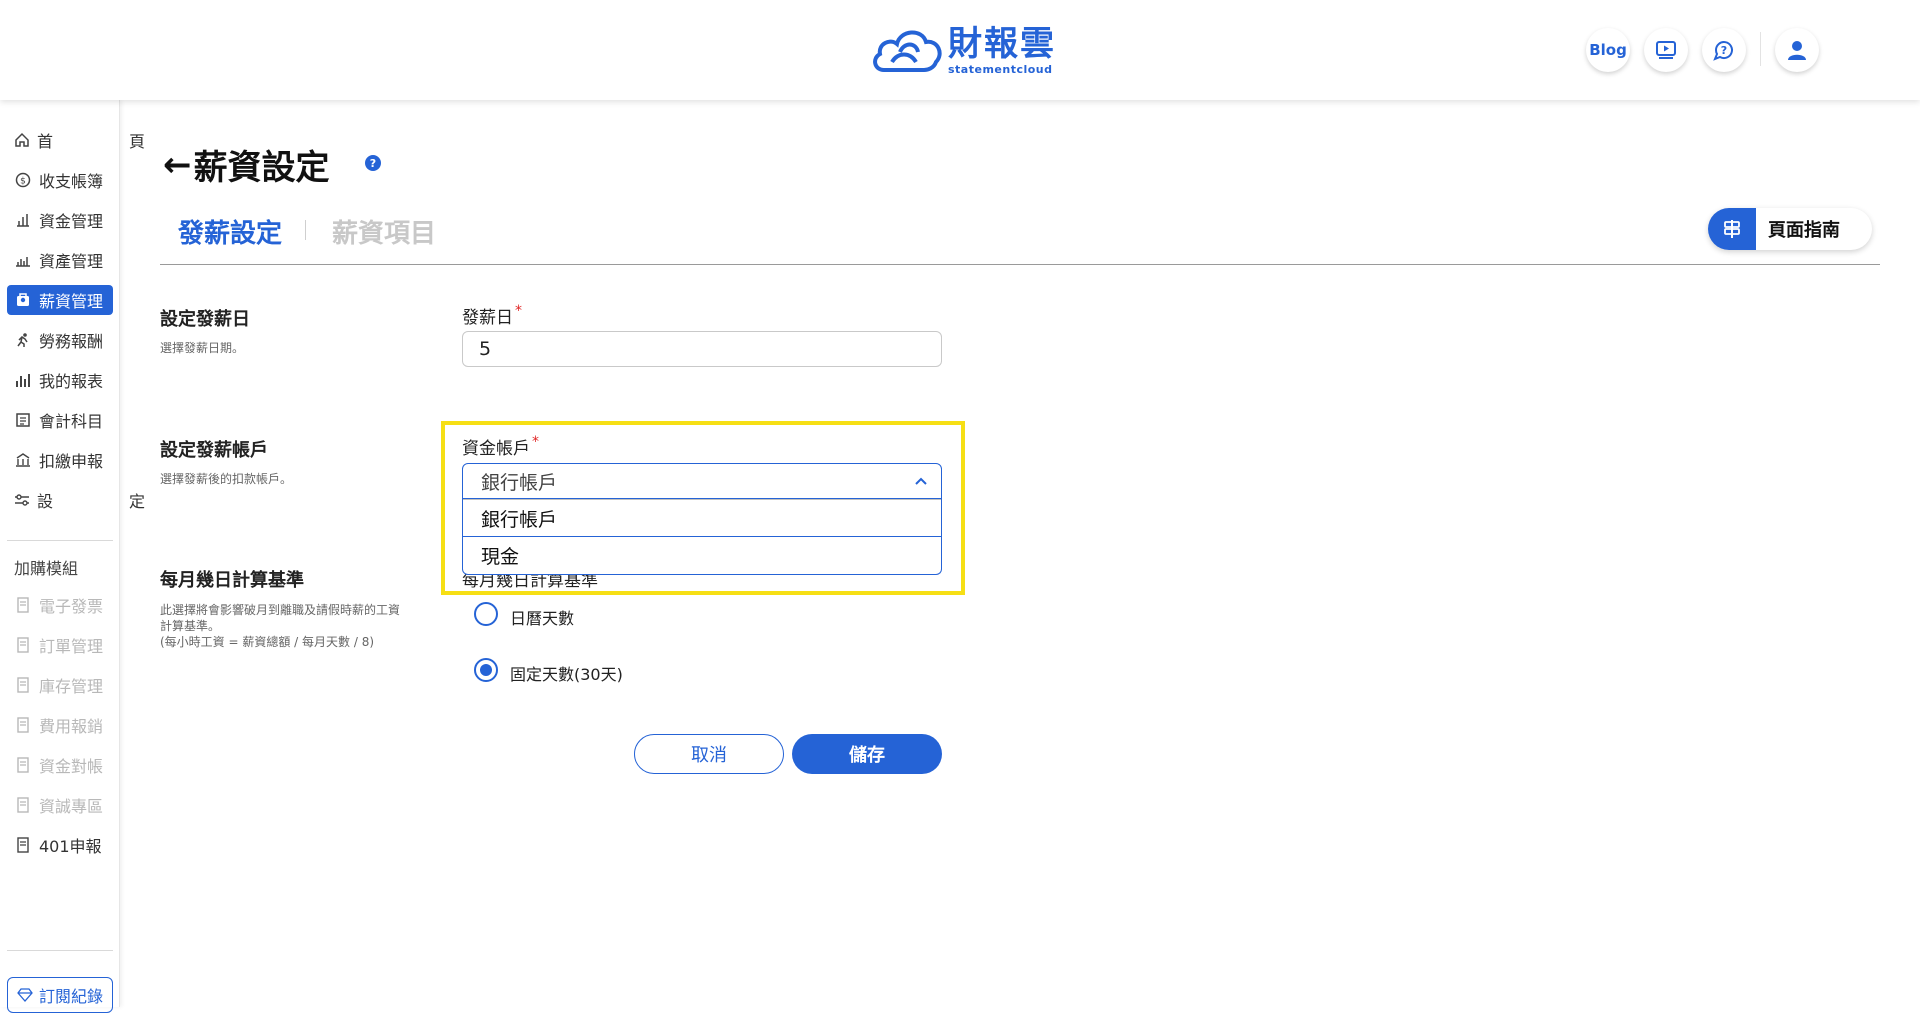 This screenshot has width=1920, height=1013. I want to click on sidebar-item-401-filing: 401申報, so click(60, 845).